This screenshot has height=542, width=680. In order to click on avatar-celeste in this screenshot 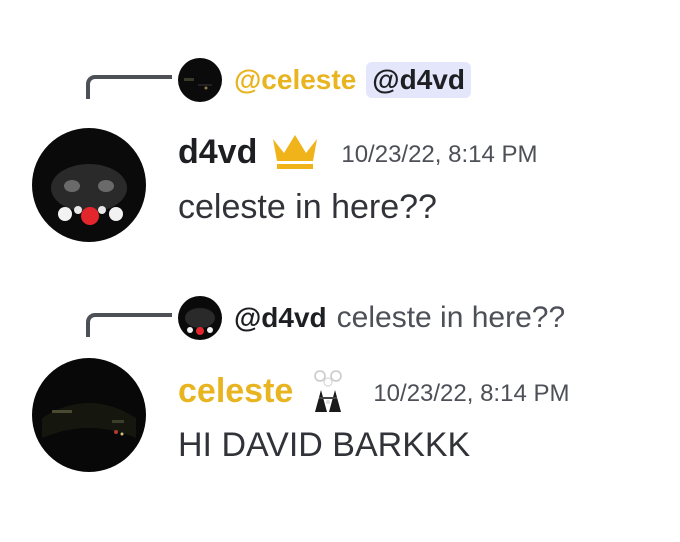, I will do `click(89, 415)`.